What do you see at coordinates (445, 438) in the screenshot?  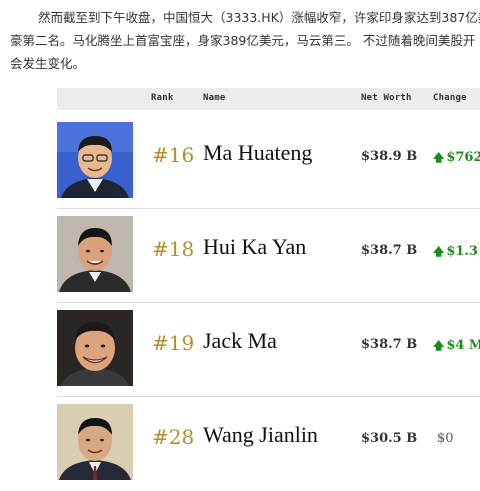 I see `change-value: $0` at bounding box center [445, 438].